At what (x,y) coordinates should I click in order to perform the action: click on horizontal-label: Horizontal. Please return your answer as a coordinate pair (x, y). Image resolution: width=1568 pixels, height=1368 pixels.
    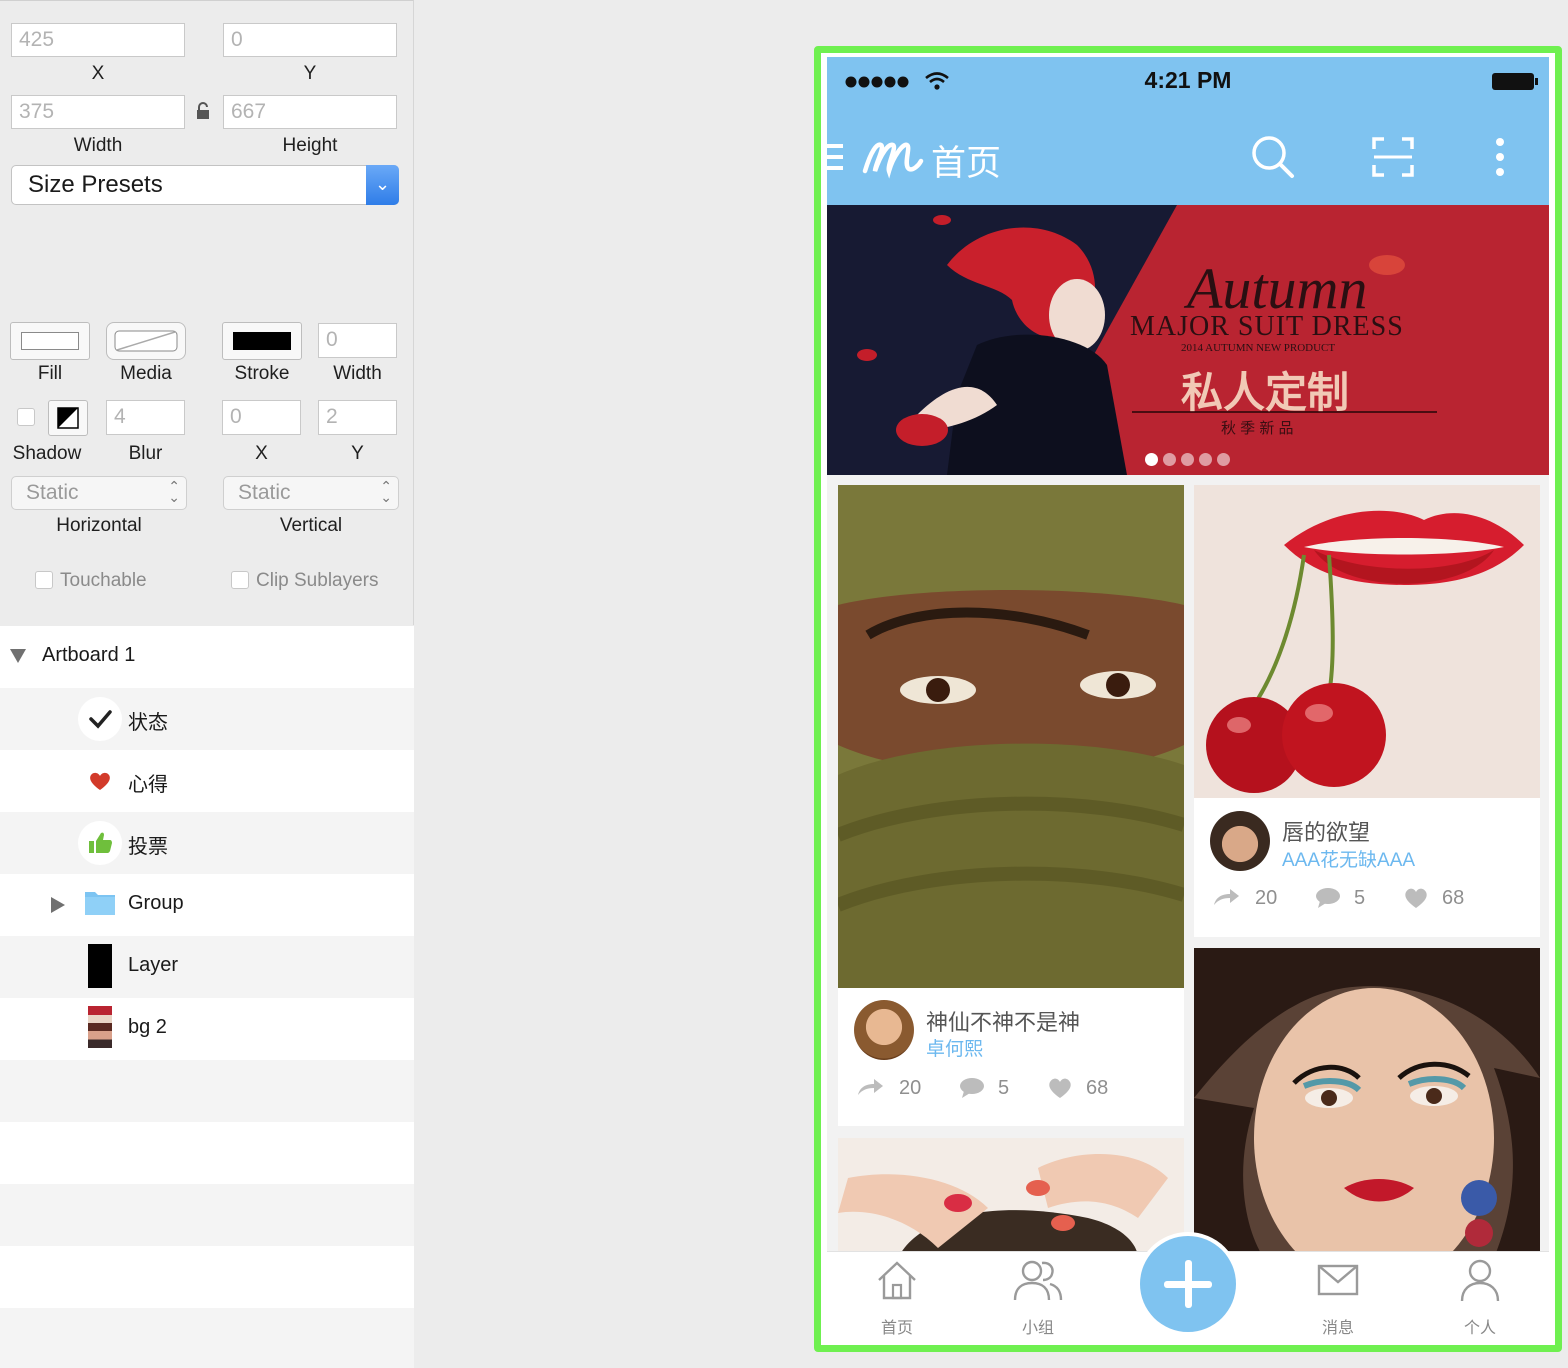
    Looking at the image, I should click on (99, 525).